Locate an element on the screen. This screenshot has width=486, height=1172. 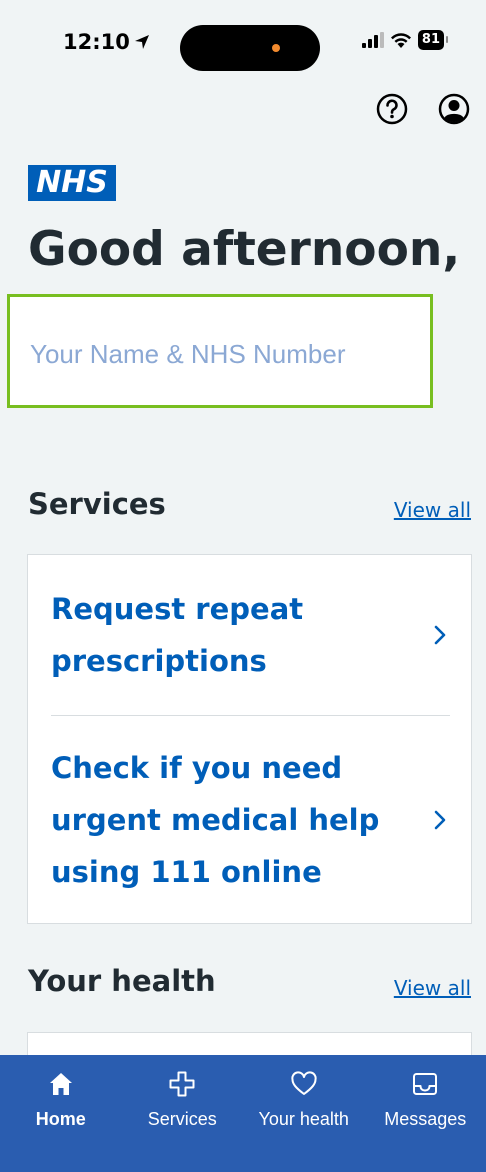
user-name-nhs-number: Your Name & NHS Number is located at coordinates (188, 354).